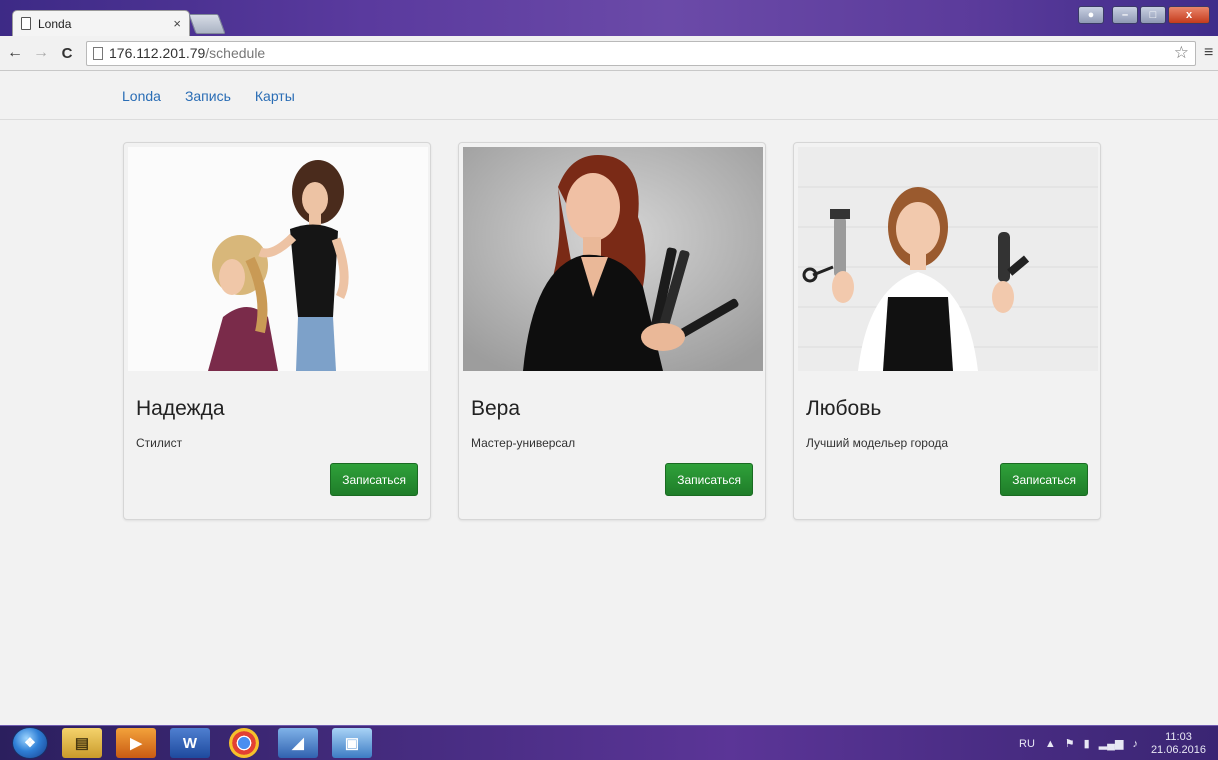  I want to click on stylist-name: Надежда, so click(180, 408).